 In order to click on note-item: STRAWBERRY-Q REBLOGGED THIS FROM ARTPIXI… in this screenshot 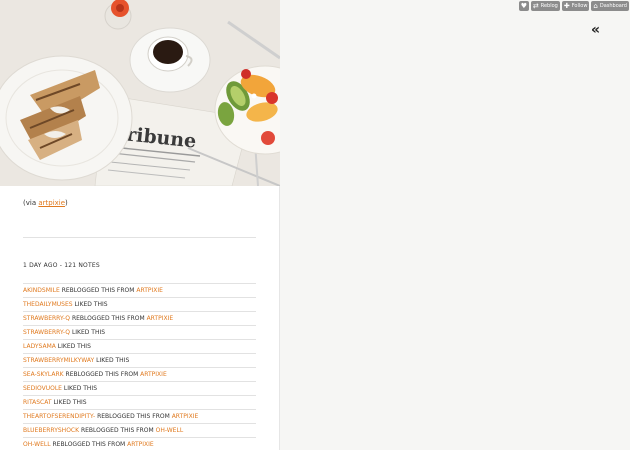, I will do `click(139, 319)`.